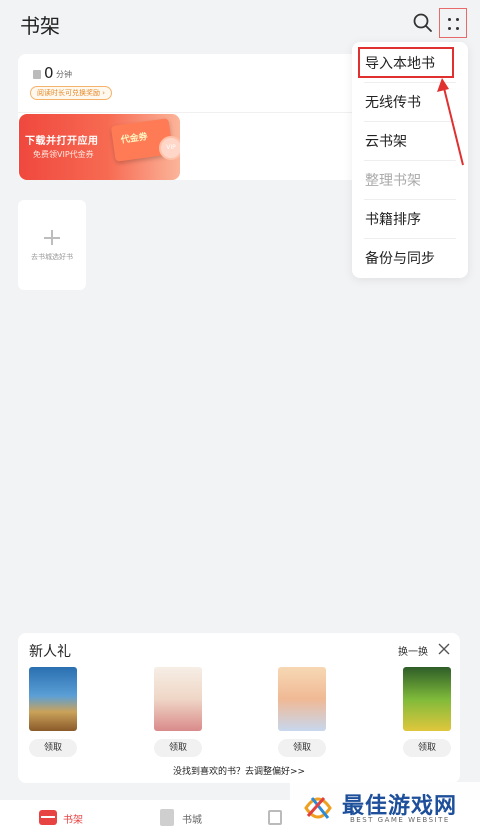 The height and width of the screenshot is (835, 480). I want to click on divider, so click(188, 112).